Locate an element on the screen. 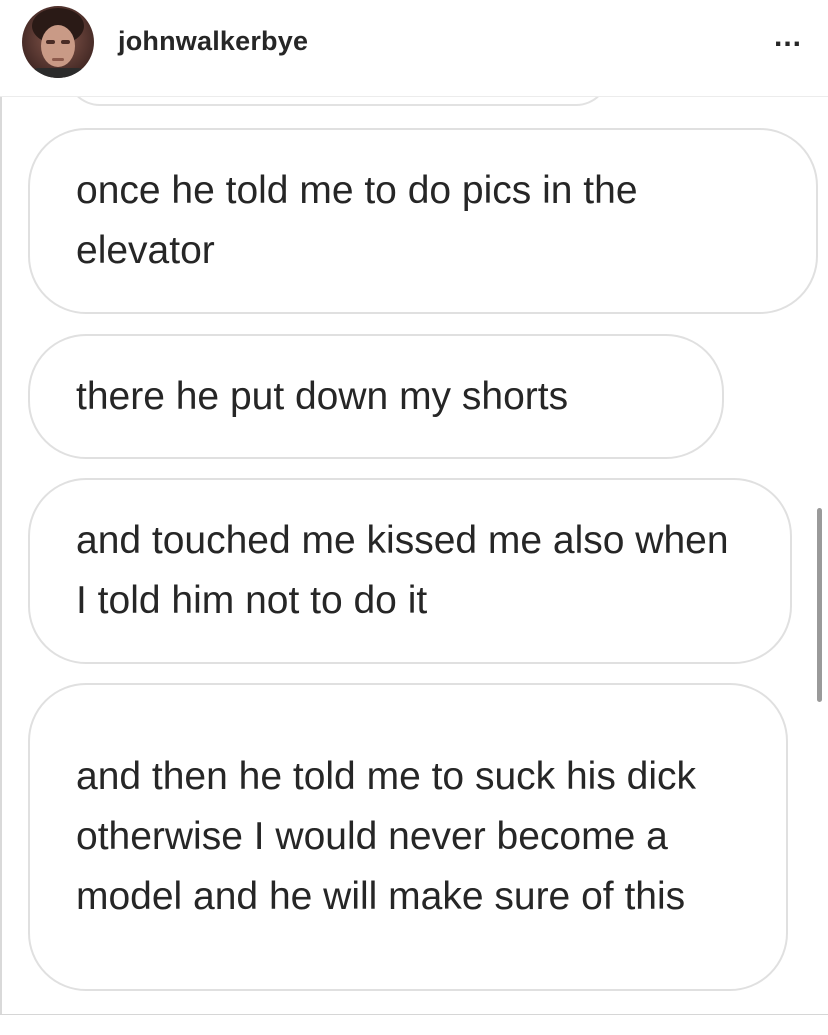  message-bubble: there he put down my shorts is located at coordinates (376, 396).